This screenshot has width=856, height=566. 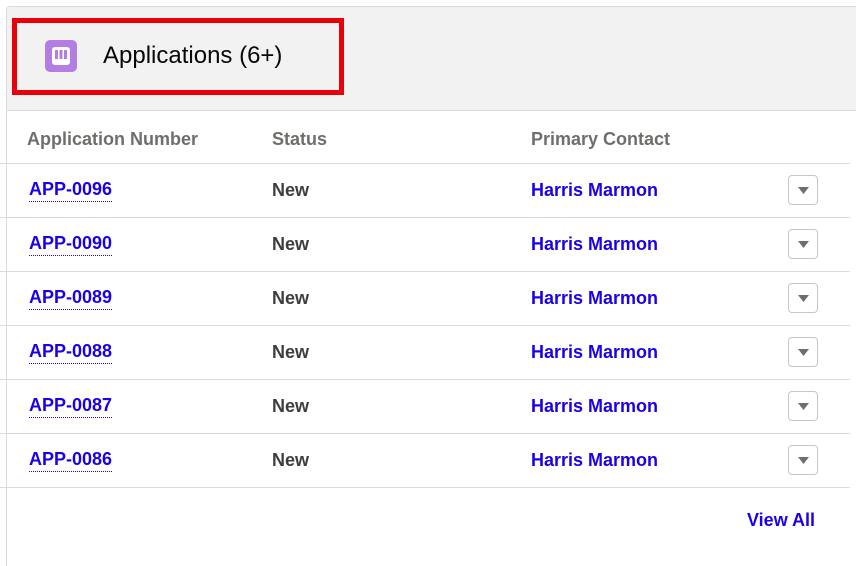 I want to click on applications-icon, so click(x=61, y=56).